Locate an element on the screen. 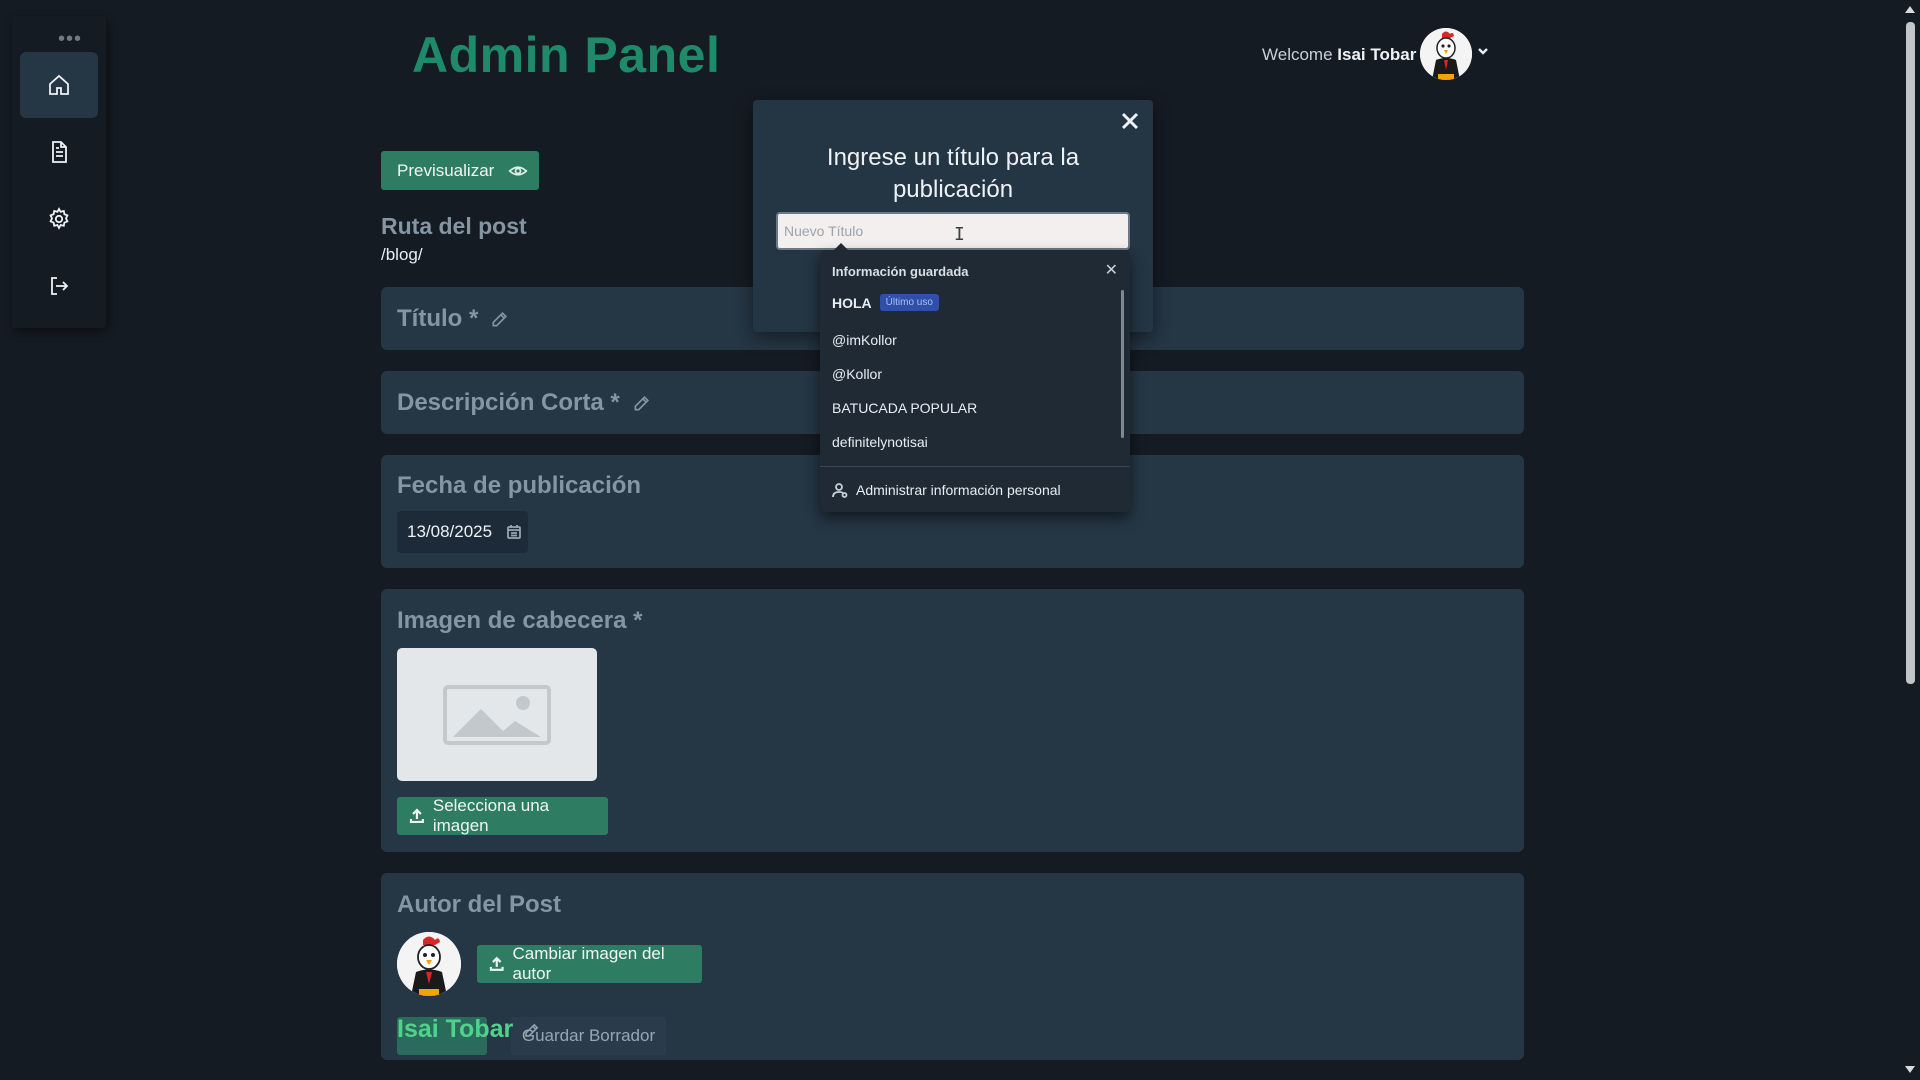  header-image-label: Imagen de cabecera * is located at coordinates (520, 620).